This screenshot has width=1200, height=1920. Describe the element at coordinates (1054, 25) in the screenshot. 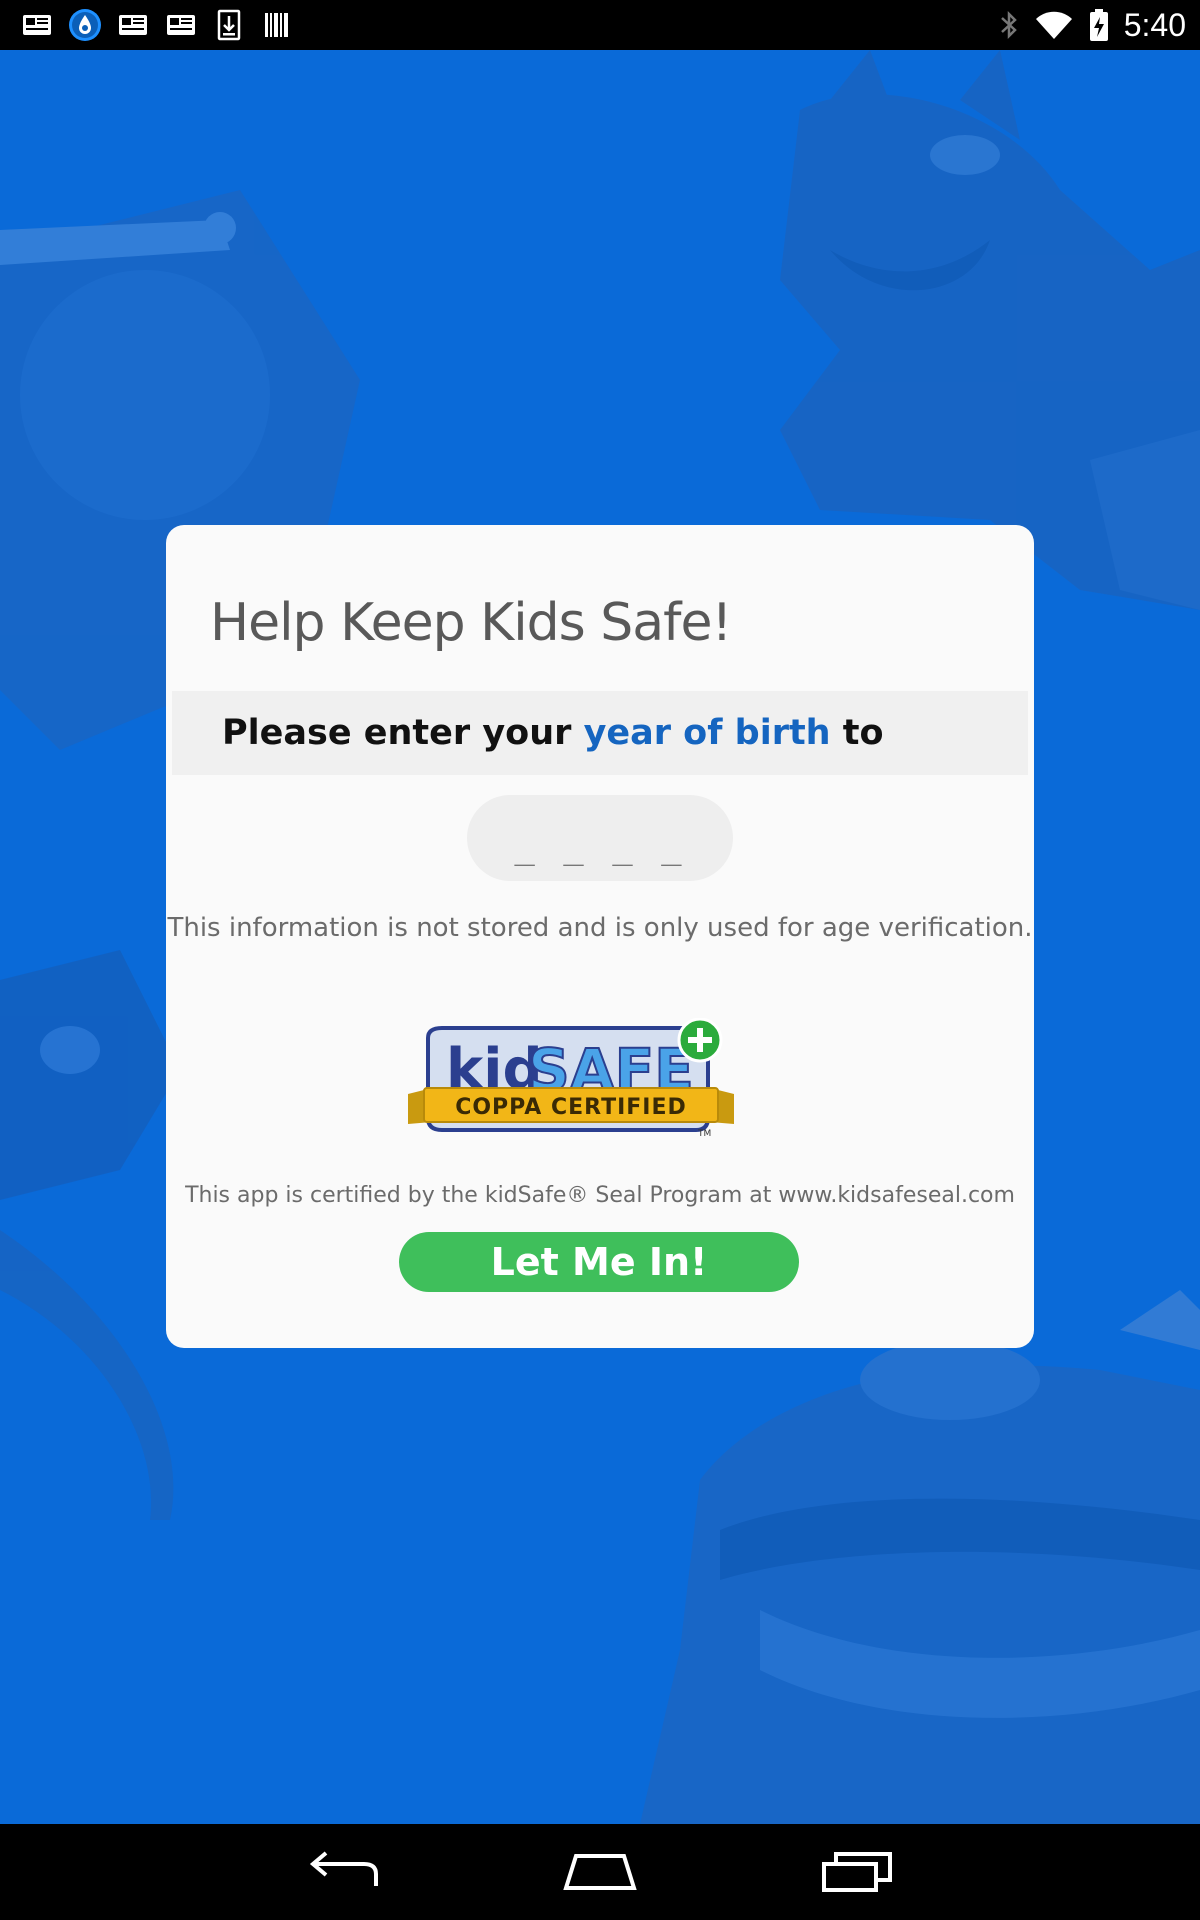

I see `wifi-icon` at that location.